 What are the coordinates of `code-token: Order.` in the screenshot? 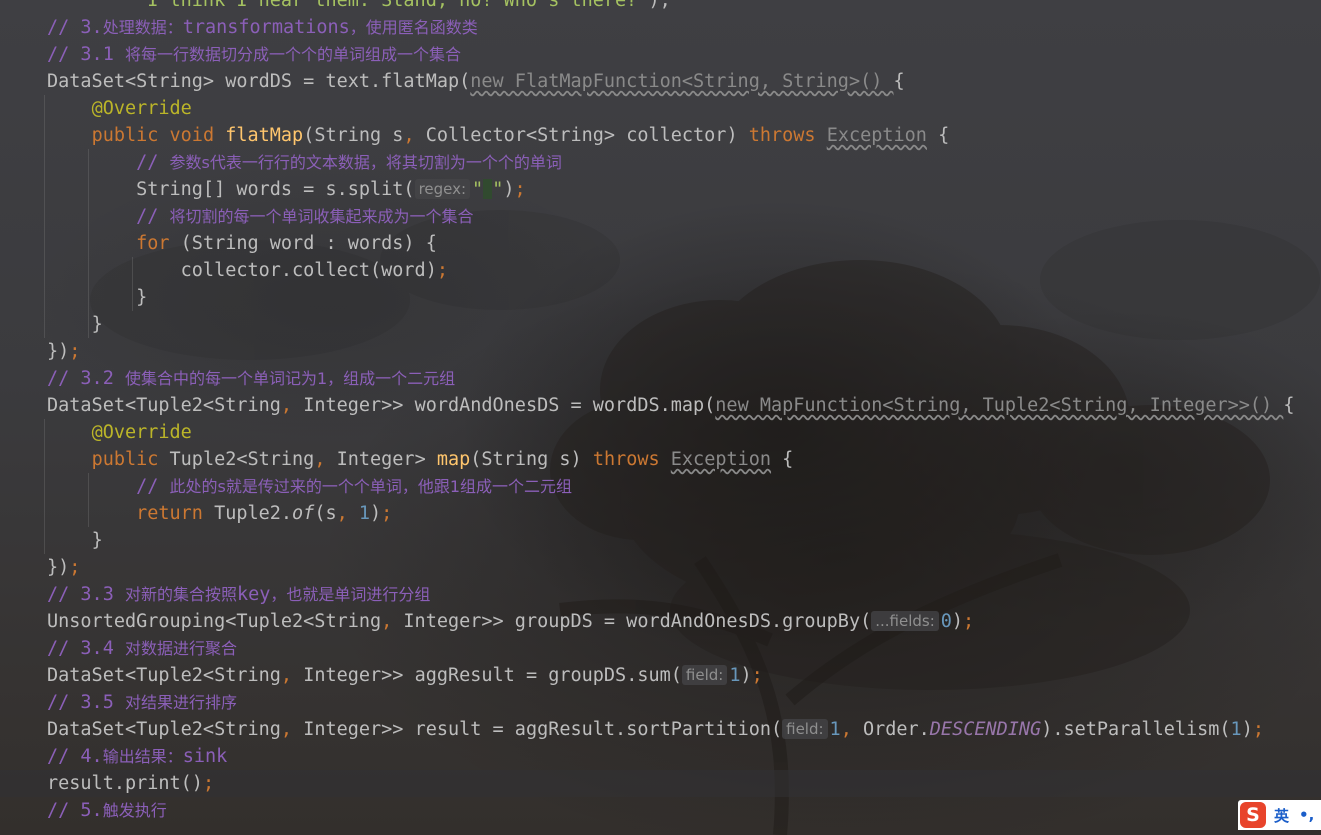 It's located at (896, 729).